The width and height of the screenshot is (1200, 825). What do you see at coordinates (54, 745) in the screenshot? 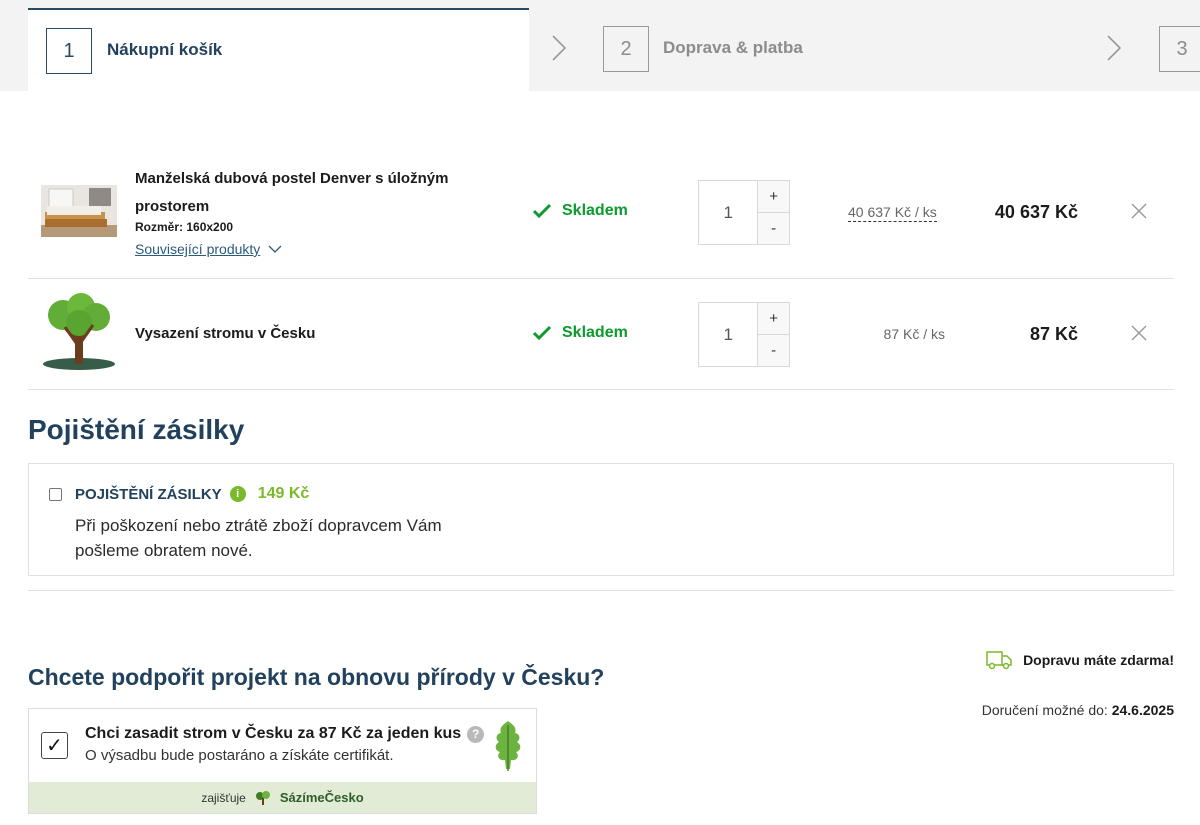
I see `tree-checkbox: ✓` at bounding box center [54, 745].